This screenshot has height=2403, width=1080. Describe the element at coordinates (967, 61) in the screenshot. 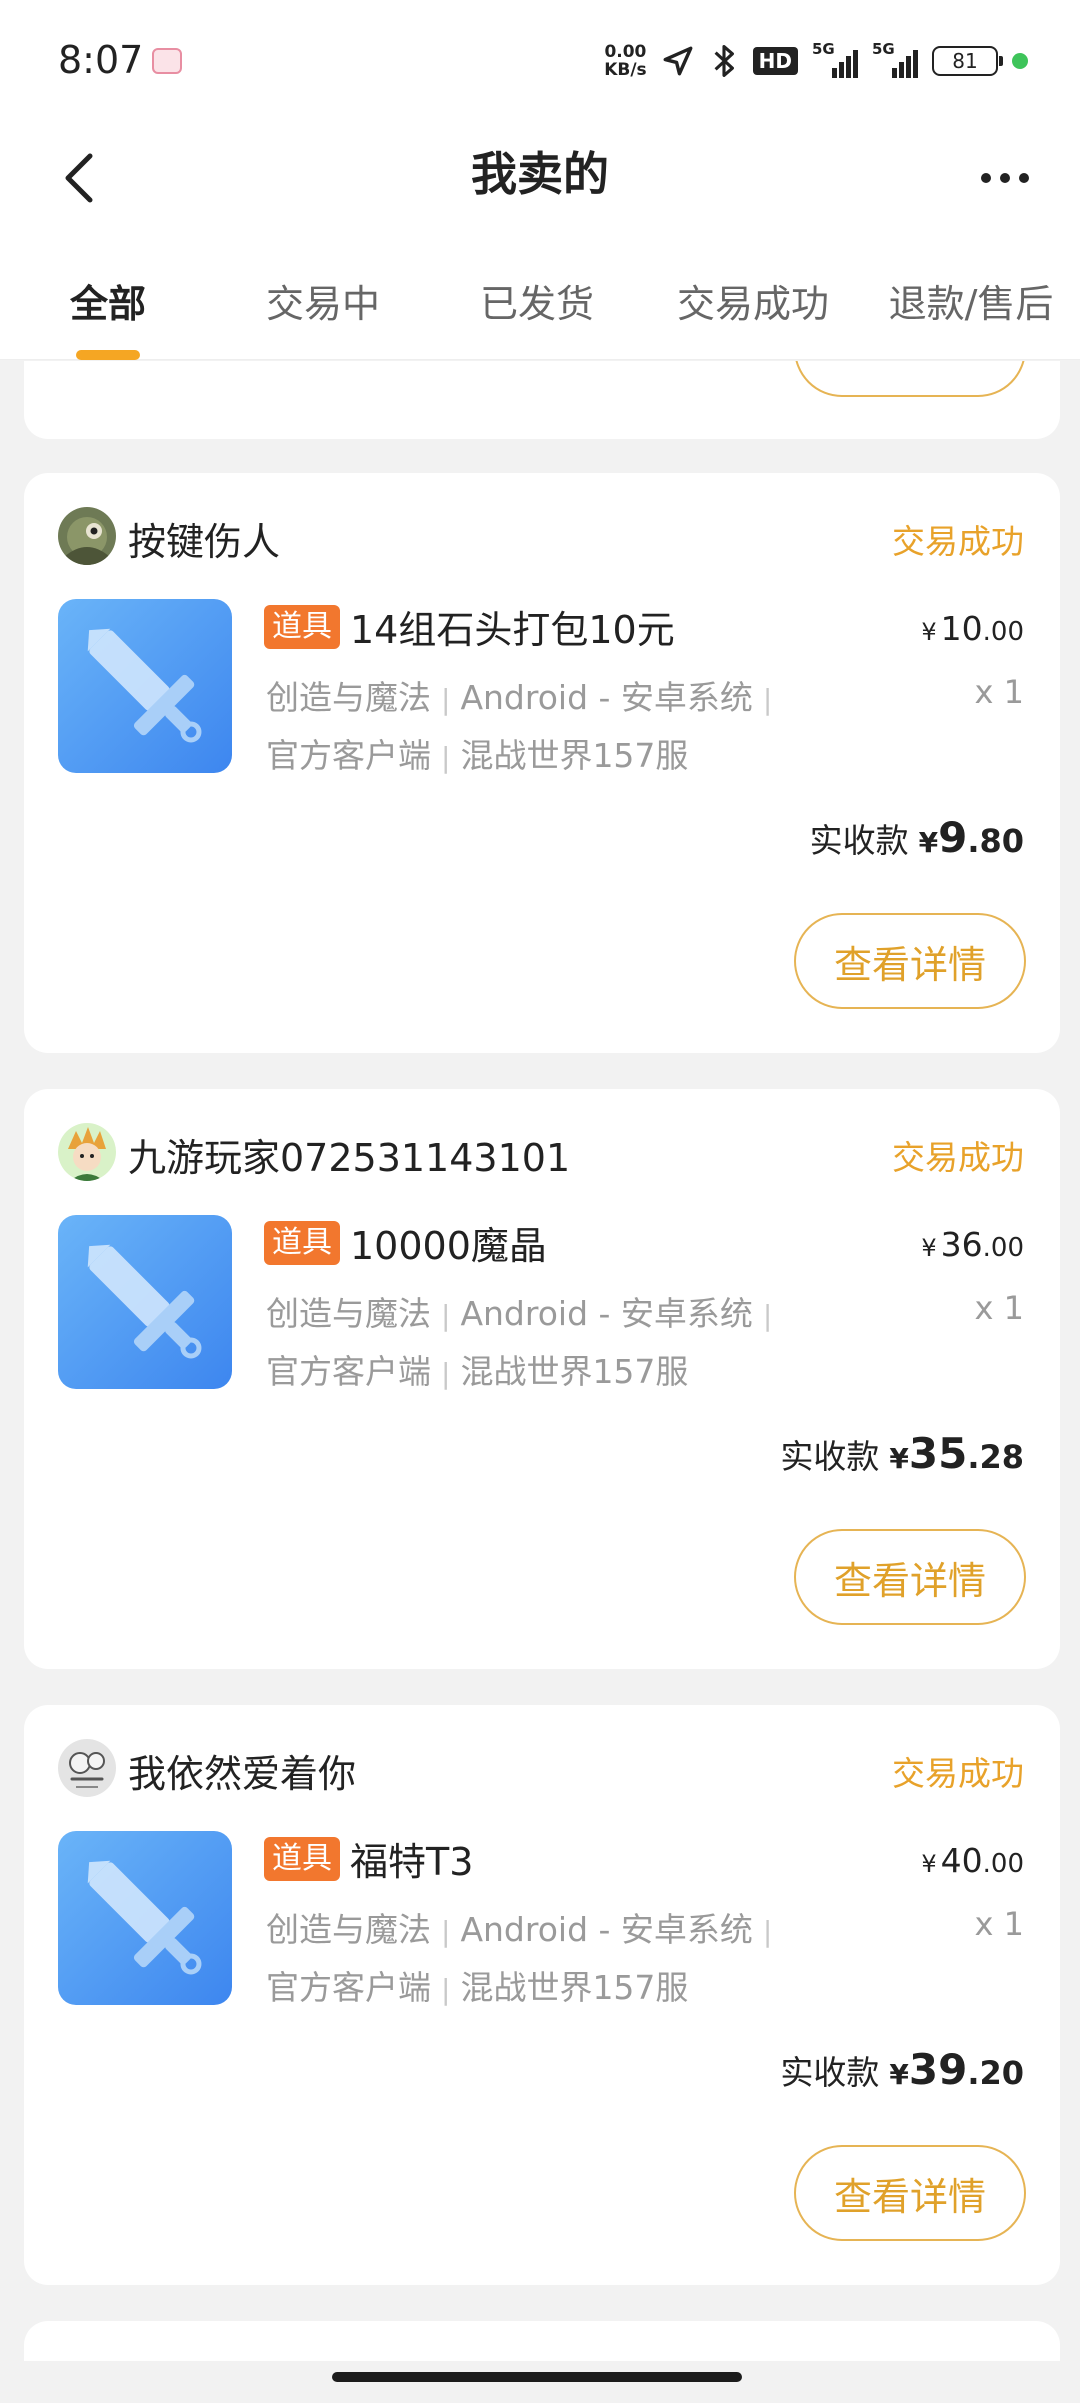

I see `battery-icon: 81` at that location.